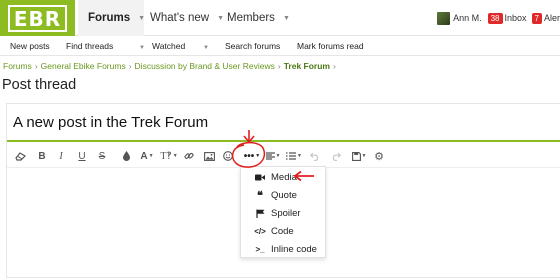 This screenshot has height=278, width=560. What do you see at coordinates (39, 85) in the screenshot?
I see `page-title: Post thread` at bounding box center [39, 85].